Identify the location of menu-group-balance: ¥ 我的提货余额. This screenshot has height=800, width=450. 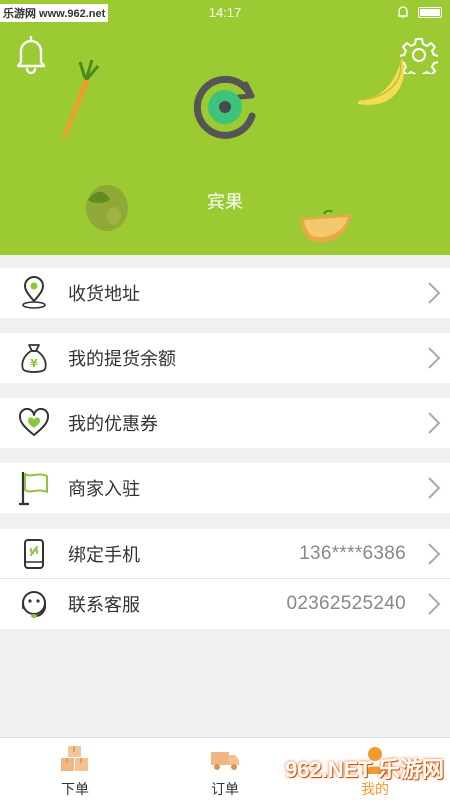
(225, 358).